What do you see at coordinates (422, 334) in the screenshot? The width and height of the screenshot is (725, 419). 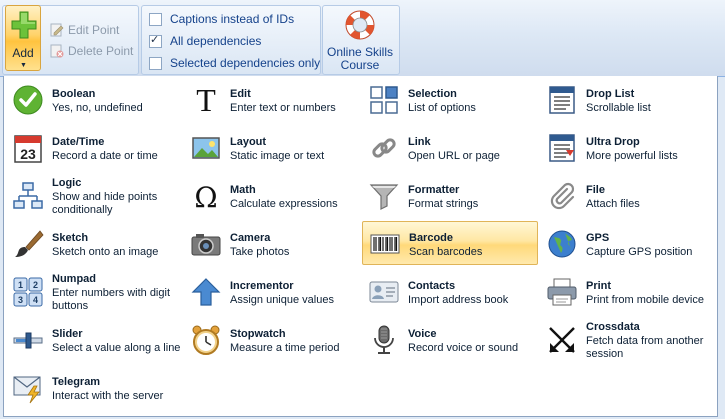 I see `menu-item-title: Voice` at bounding box center [422, 334].